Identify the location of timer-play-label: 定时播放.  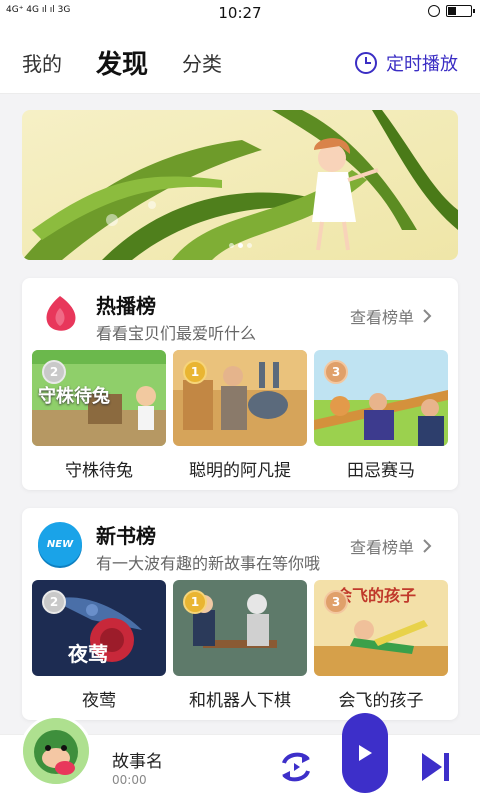
(422, 64).